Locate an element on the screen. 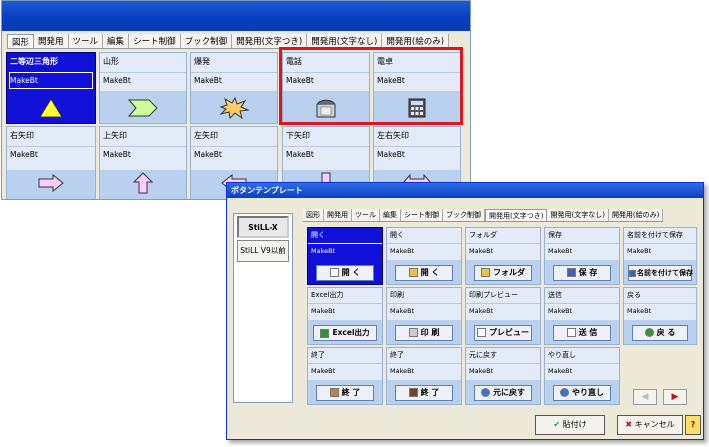  help-button: ? is located at coordinates (693, 425).